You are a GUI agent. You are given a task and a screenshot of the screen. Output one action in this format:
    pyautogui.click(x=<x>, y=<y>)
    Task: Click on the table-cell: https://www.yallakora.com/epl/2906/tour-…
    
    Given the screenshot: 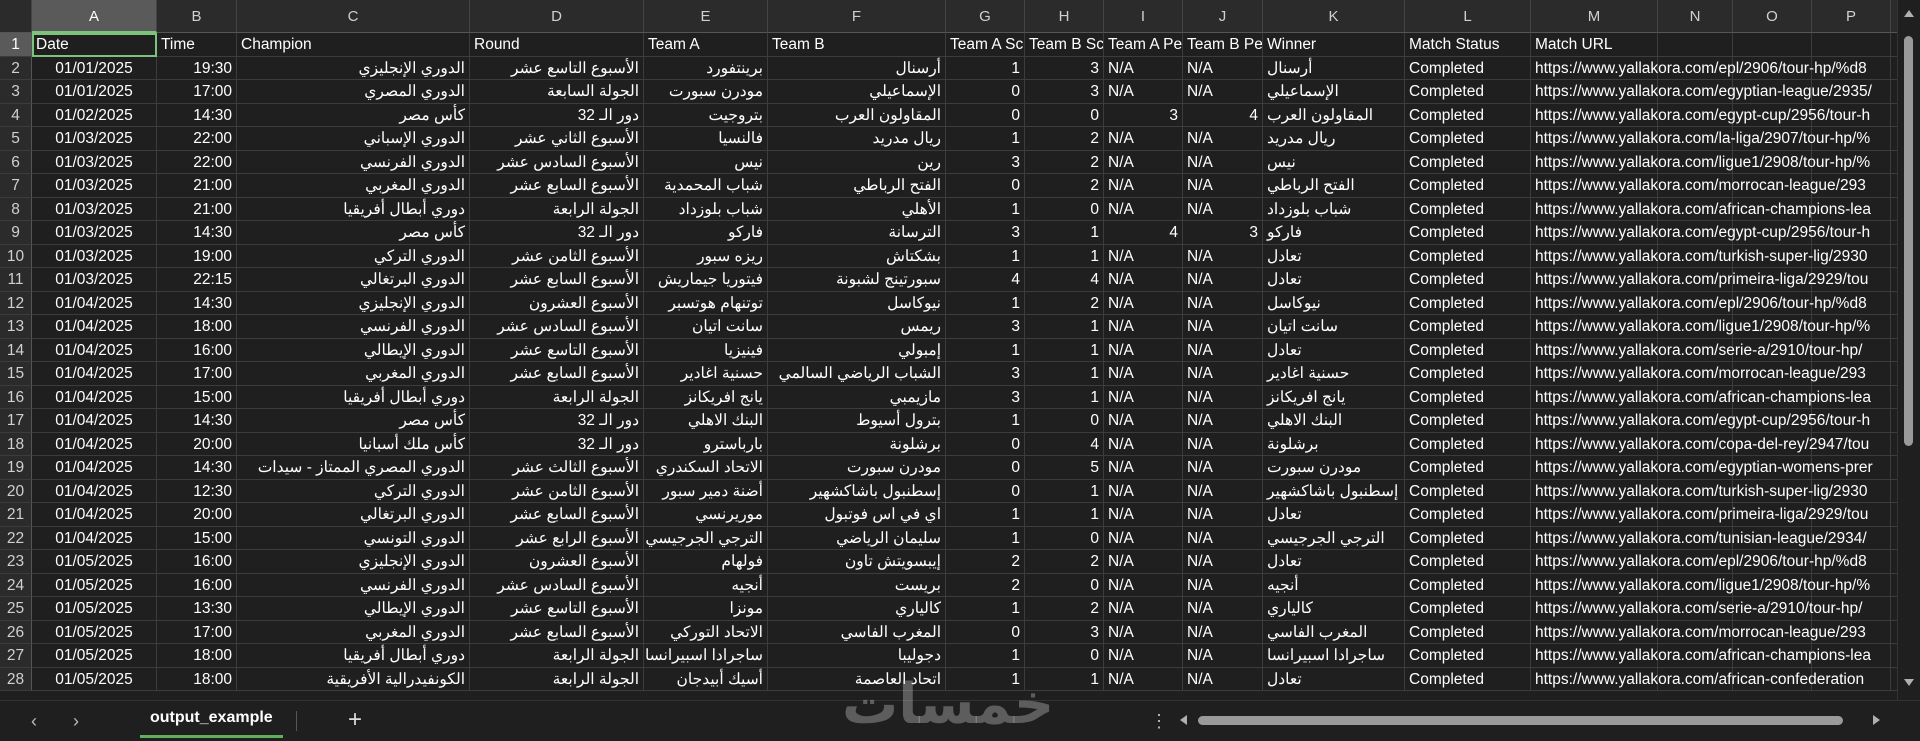 What is the action you would take?
    pyautogui.click(x=1699, y=562)
    